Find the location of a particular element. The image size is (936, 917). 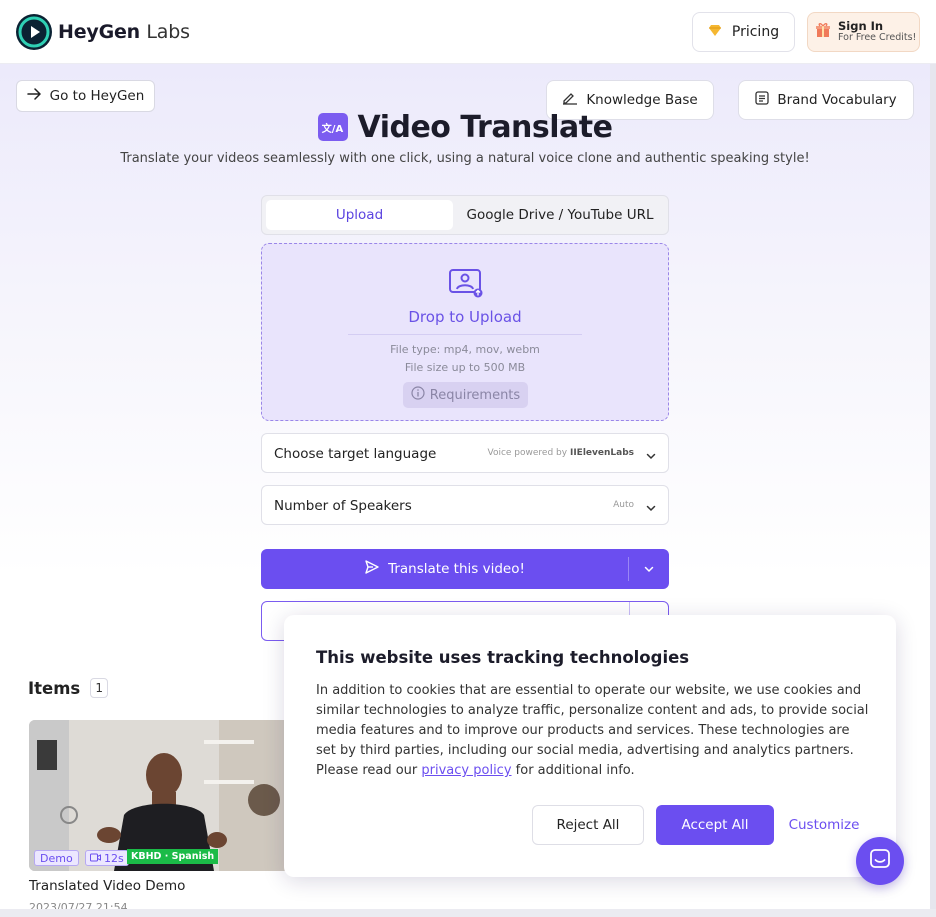

demo-badge: Demo is located at coordinates (56, 858).